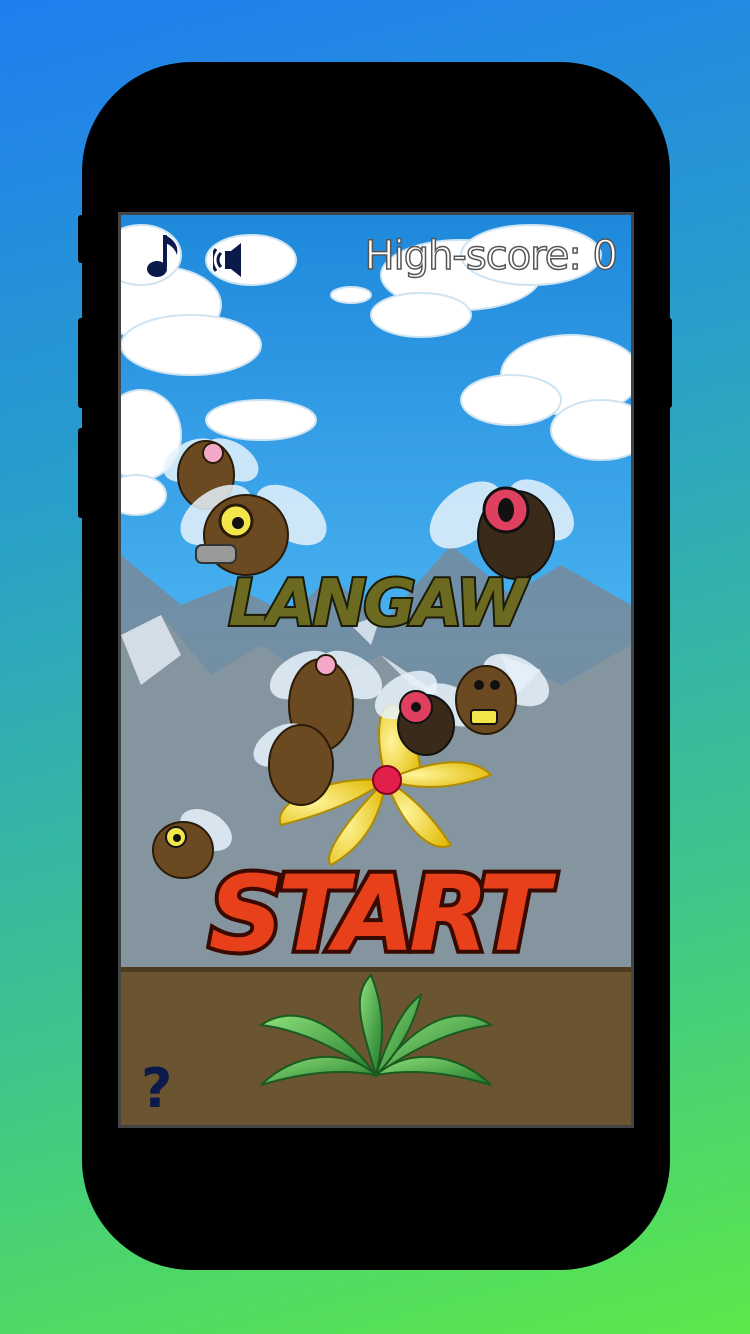  What do you see at coordinates (234, 260) in the screenshot?
I see `speaker-icon` at bounding box center [234, 260].